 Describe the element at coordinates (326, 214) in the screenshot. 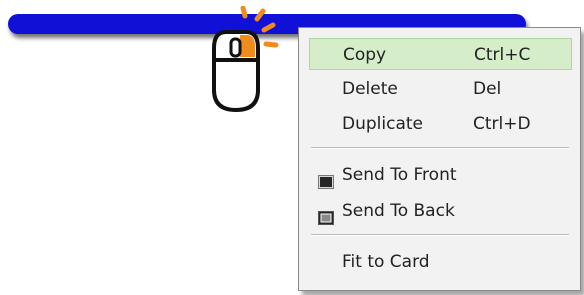

I see `send-to-back-icon` at that location.